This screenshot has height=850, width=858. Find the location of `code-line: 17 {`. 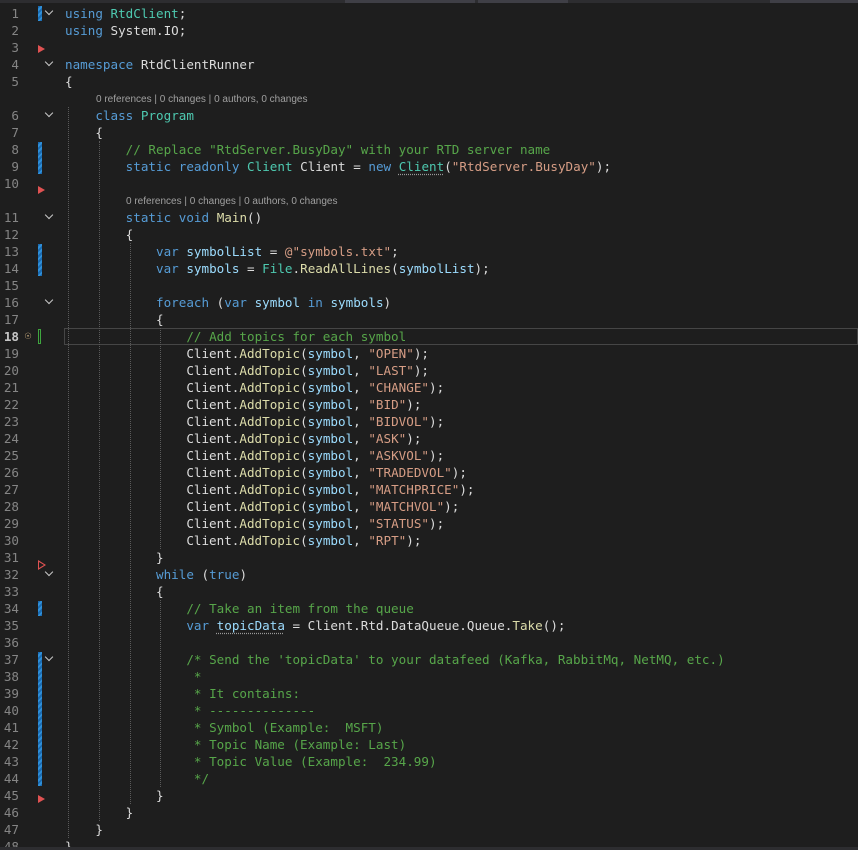

code-line: 17 { is located at coordinates (429, 319).